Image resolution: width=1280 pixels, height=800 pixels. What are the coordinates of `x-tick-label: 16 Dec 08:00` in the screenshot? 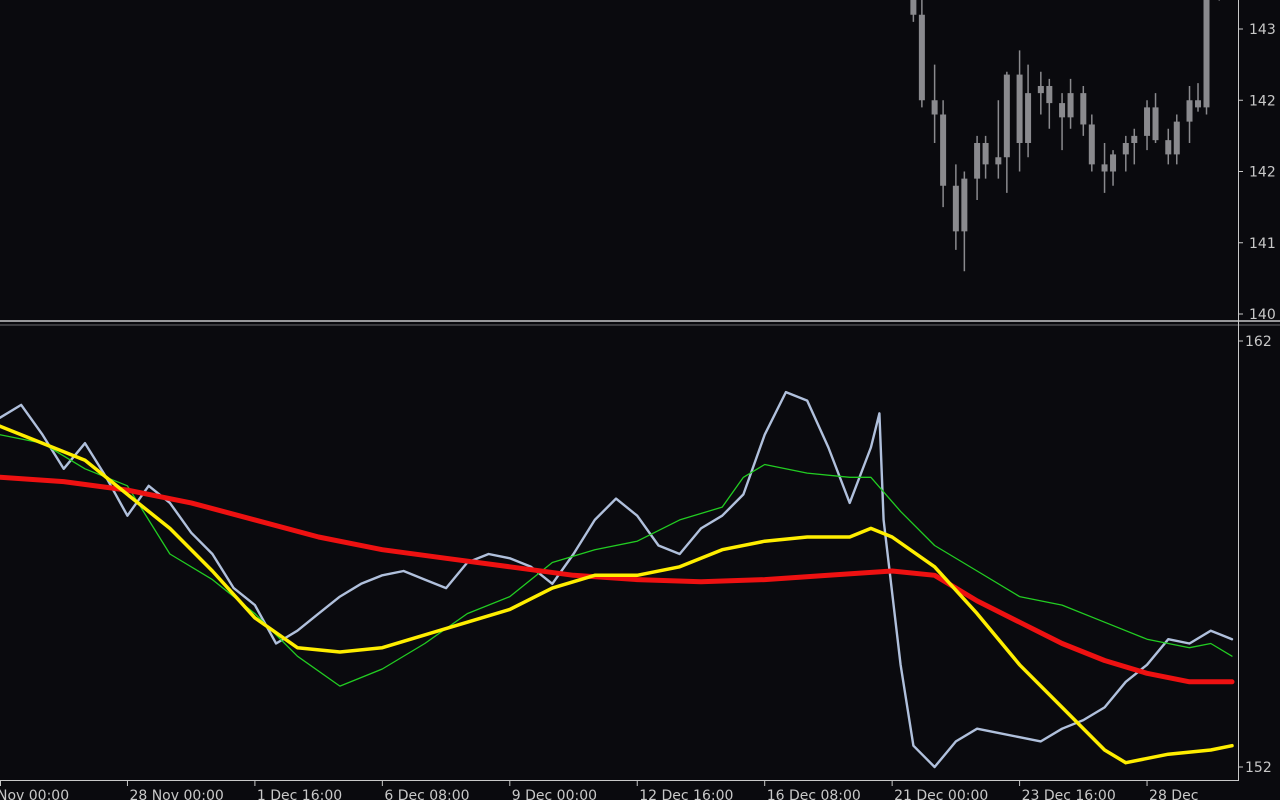 It's located at (814, 794).